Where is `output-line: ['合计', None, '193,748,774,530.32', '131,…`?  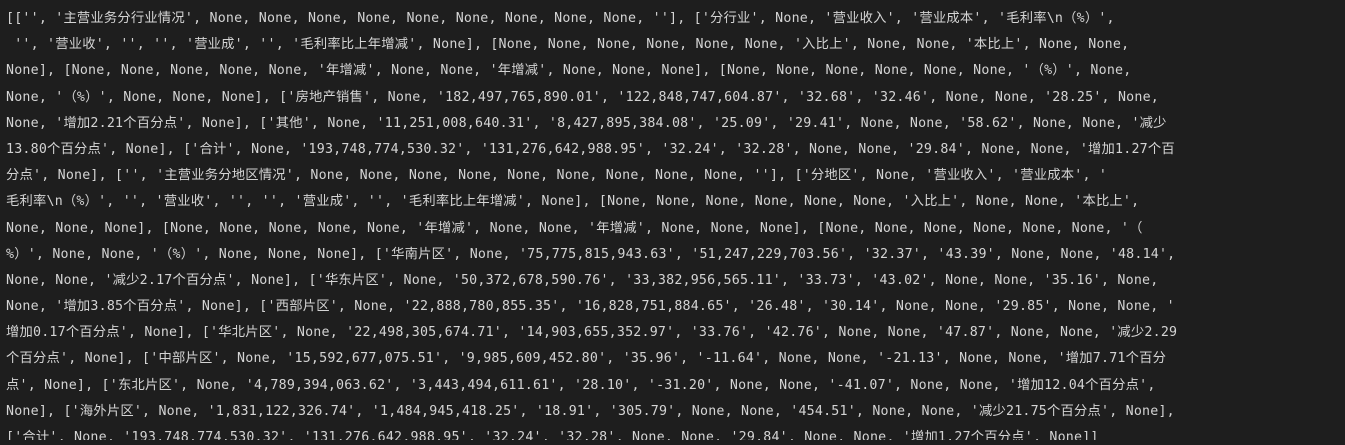
output-line: ['合计', None, '193,748,774,530.32', '131,… is located at coordinates (552, 435).